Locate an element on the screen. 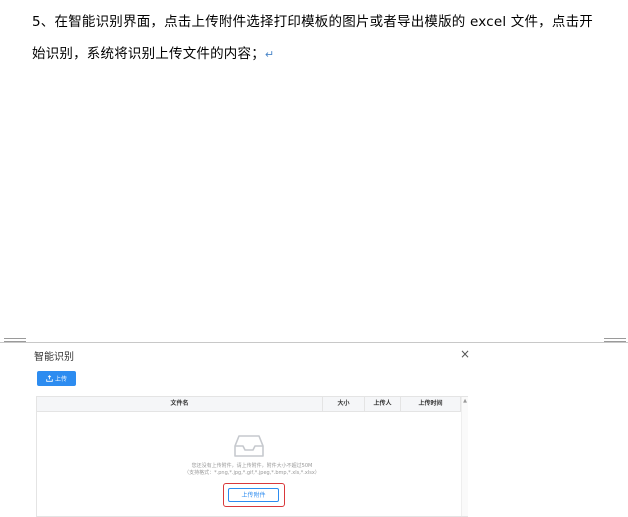 This screenshot has width=628, height=517. column-header-upload-time: 上传时间 is located at coordinates (431, 404).